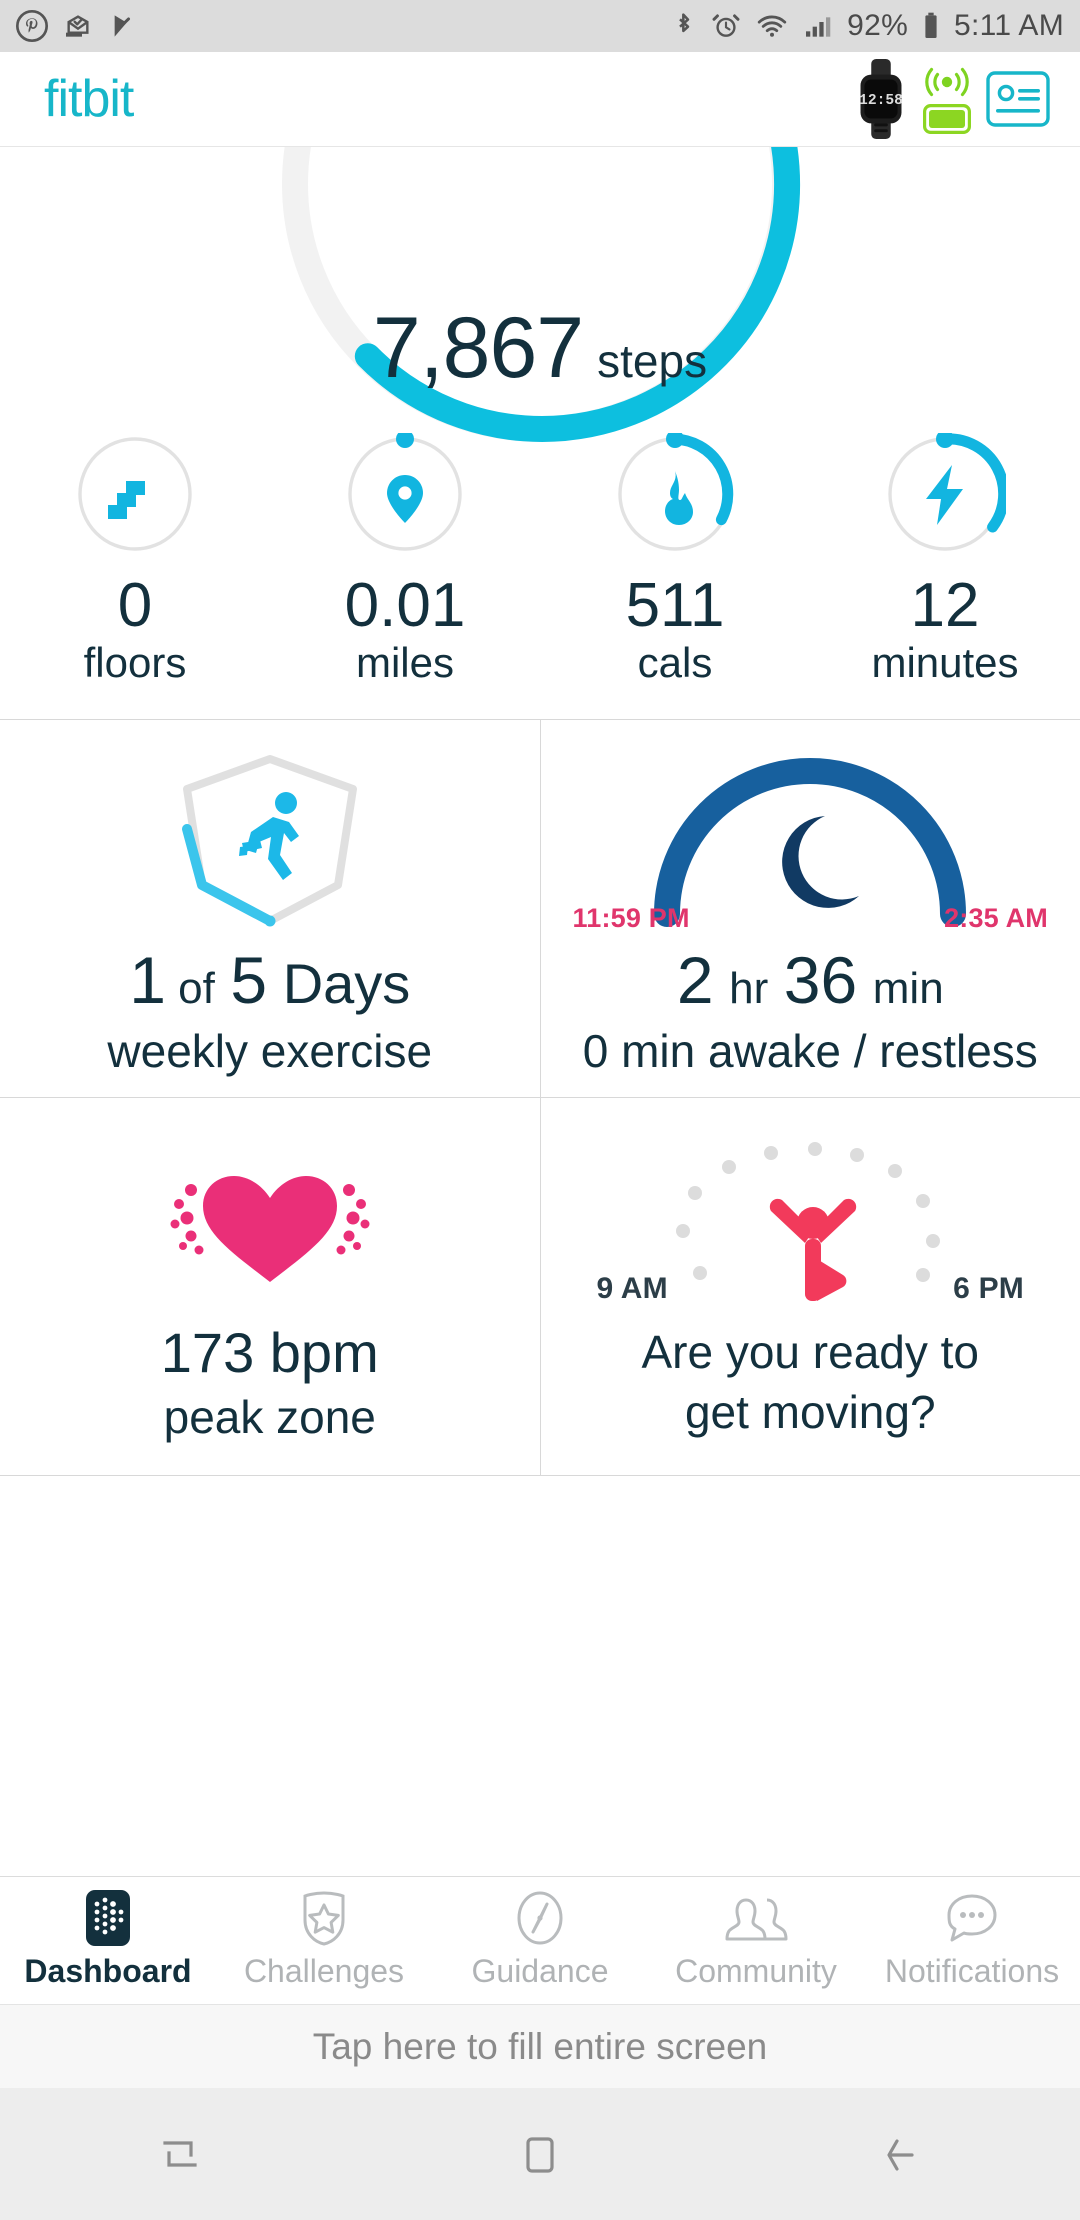 The image size is (1080, 2220). What do you see at coordinates (270, 1229) in the screenshot?
I see `heart-icon` at bounding box center [270, 1229].